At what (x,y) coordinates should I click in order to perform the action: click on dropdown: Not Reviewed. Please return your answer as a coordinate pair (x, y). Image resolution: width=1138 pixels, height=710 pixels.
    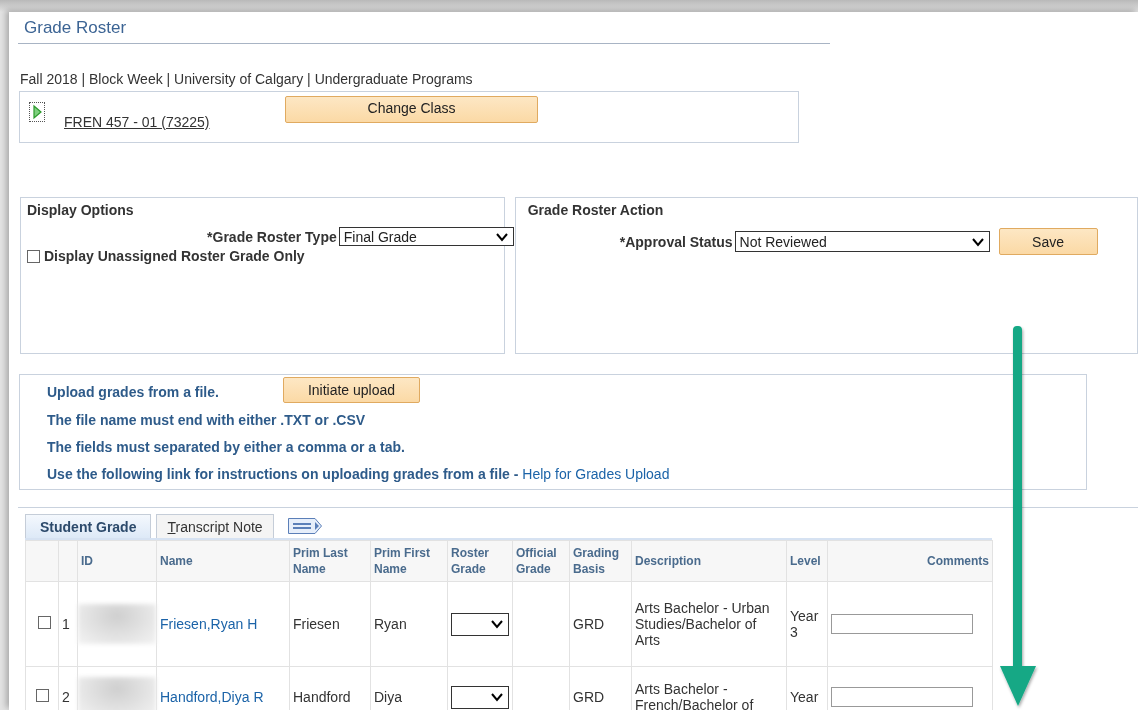
    Looking at the image, I should click on (862, 241).